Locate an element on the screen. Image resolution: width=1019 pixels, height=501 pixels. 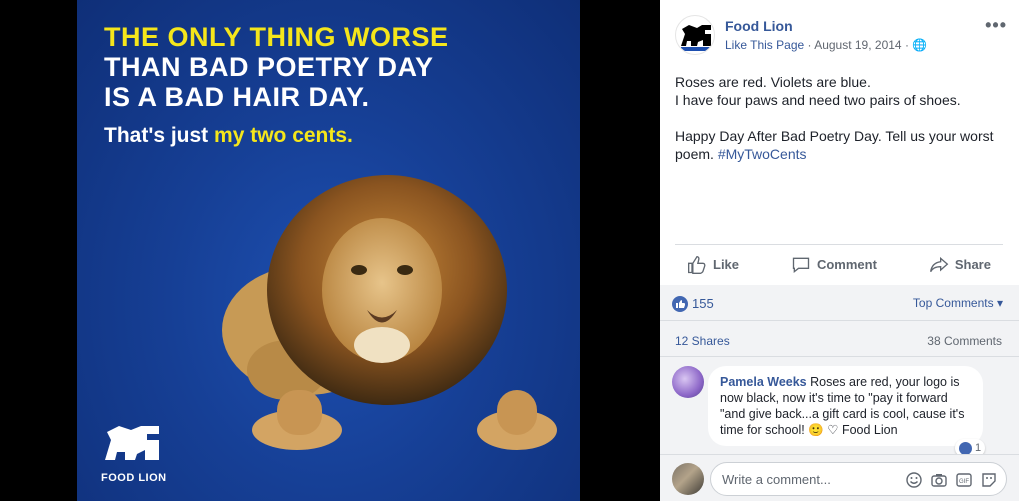
page-avatar is located at coordinates (695, 35).